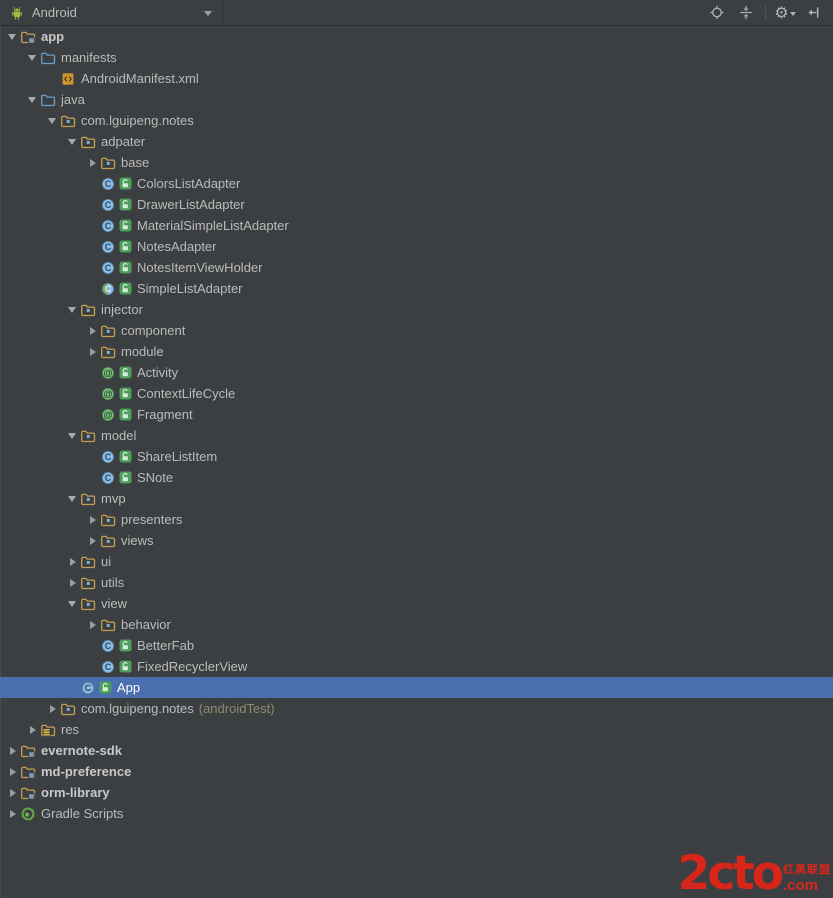  Describe the element at coordinates (746, 13) in the screenshot. I see `collapse-all-button` at that location.